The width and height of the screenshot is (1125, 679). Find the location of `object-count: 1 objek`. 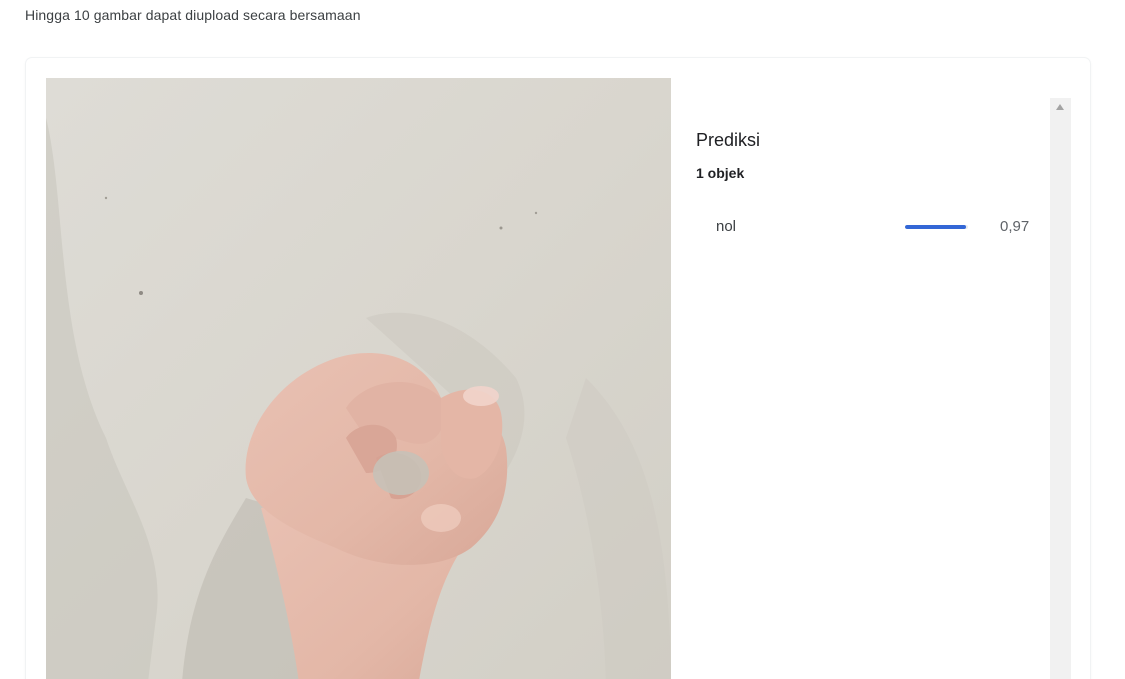

object-count: 1 objek is located at coordinates (720, 173).